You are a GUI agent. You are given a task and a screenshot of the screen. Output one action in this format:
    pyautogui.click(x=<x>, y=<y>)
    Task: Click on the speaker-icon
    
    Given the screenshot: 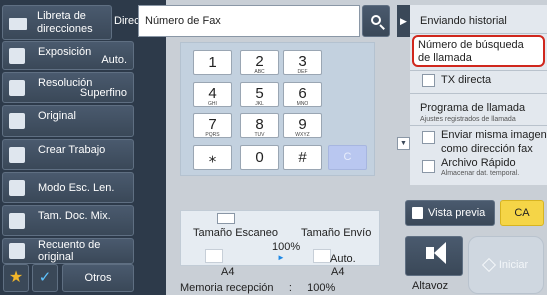 What is the action you would take?
    pyautogui.click(x=430, y=253)
    